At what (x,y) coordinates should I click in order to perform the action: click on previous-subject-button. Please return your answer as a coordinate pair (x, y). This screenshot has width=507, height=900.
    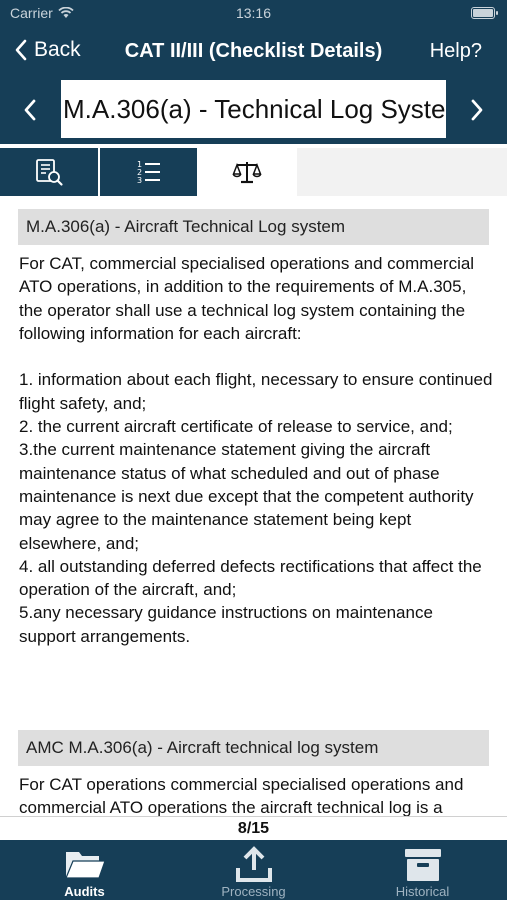
    Looking at the image, I should click on (30, 110).